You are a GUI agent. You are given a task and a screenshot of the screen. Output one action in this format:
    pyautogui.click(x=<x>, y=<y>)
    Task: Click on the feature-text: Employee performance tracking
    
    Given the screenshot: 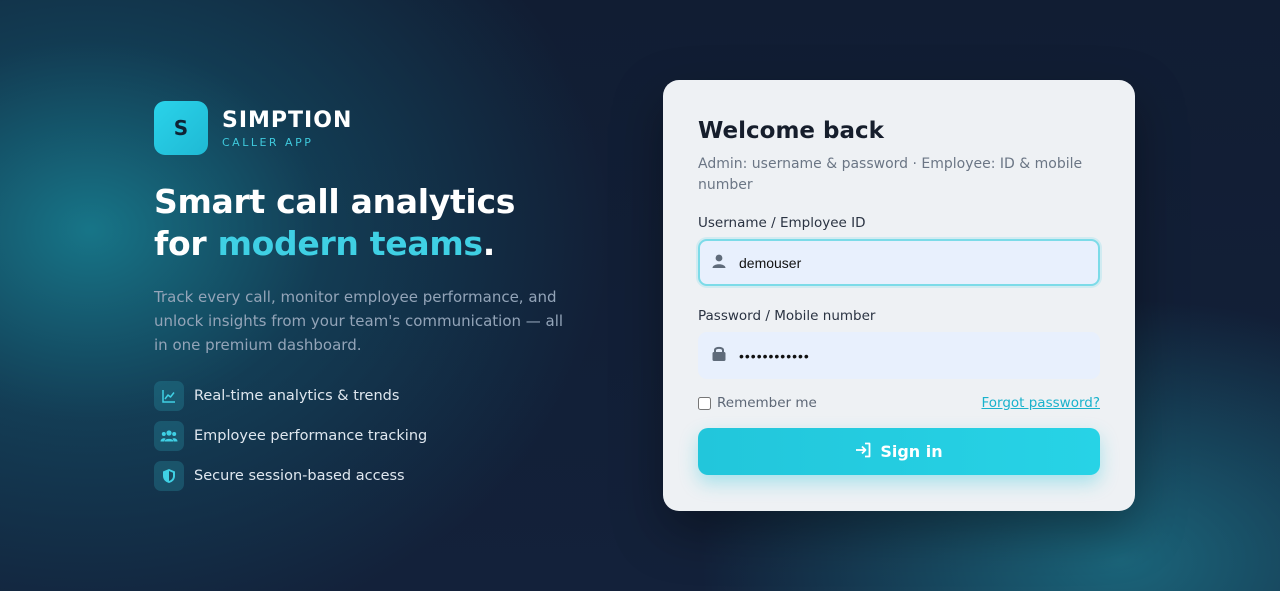 What is the action you would take?
    pyautogui.click(x=311, y=436)
    